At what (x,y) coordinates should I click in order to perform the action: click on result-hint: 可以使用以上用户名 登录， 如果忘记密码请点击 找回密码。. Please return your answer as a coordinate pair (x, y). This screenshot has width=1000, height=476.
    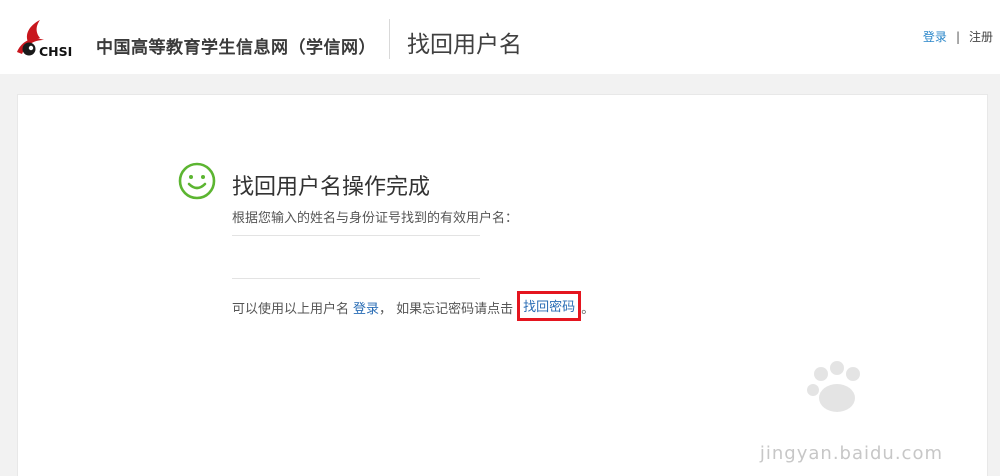
    Looking at the image, I should click on (413, 307).